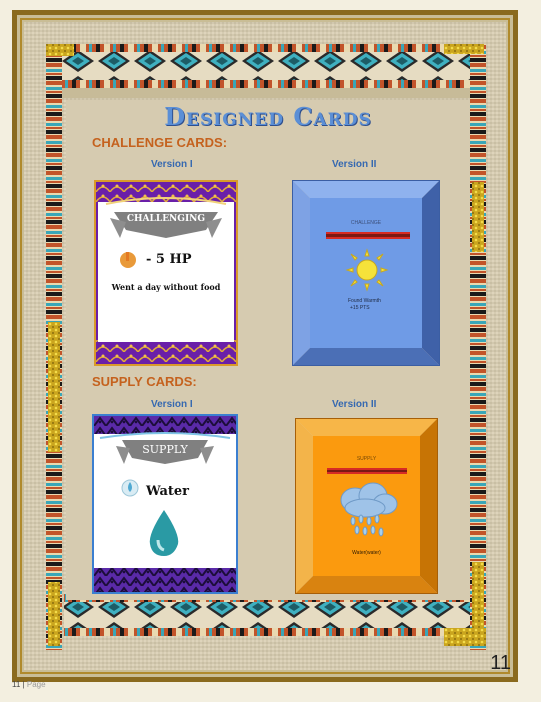 The image size is (541, 702). Describe the element at coordinates (172, 164) in the screenshot. I see `challenge-version-1-label: Version I` at that location.